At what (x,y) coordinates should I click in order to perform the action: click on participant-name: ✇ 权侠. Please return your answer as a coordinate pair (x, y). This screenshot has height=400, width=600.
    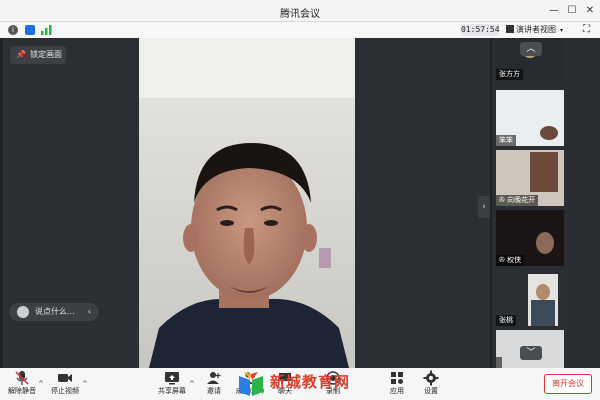
    Looking at the image, I should click on (510, 260).